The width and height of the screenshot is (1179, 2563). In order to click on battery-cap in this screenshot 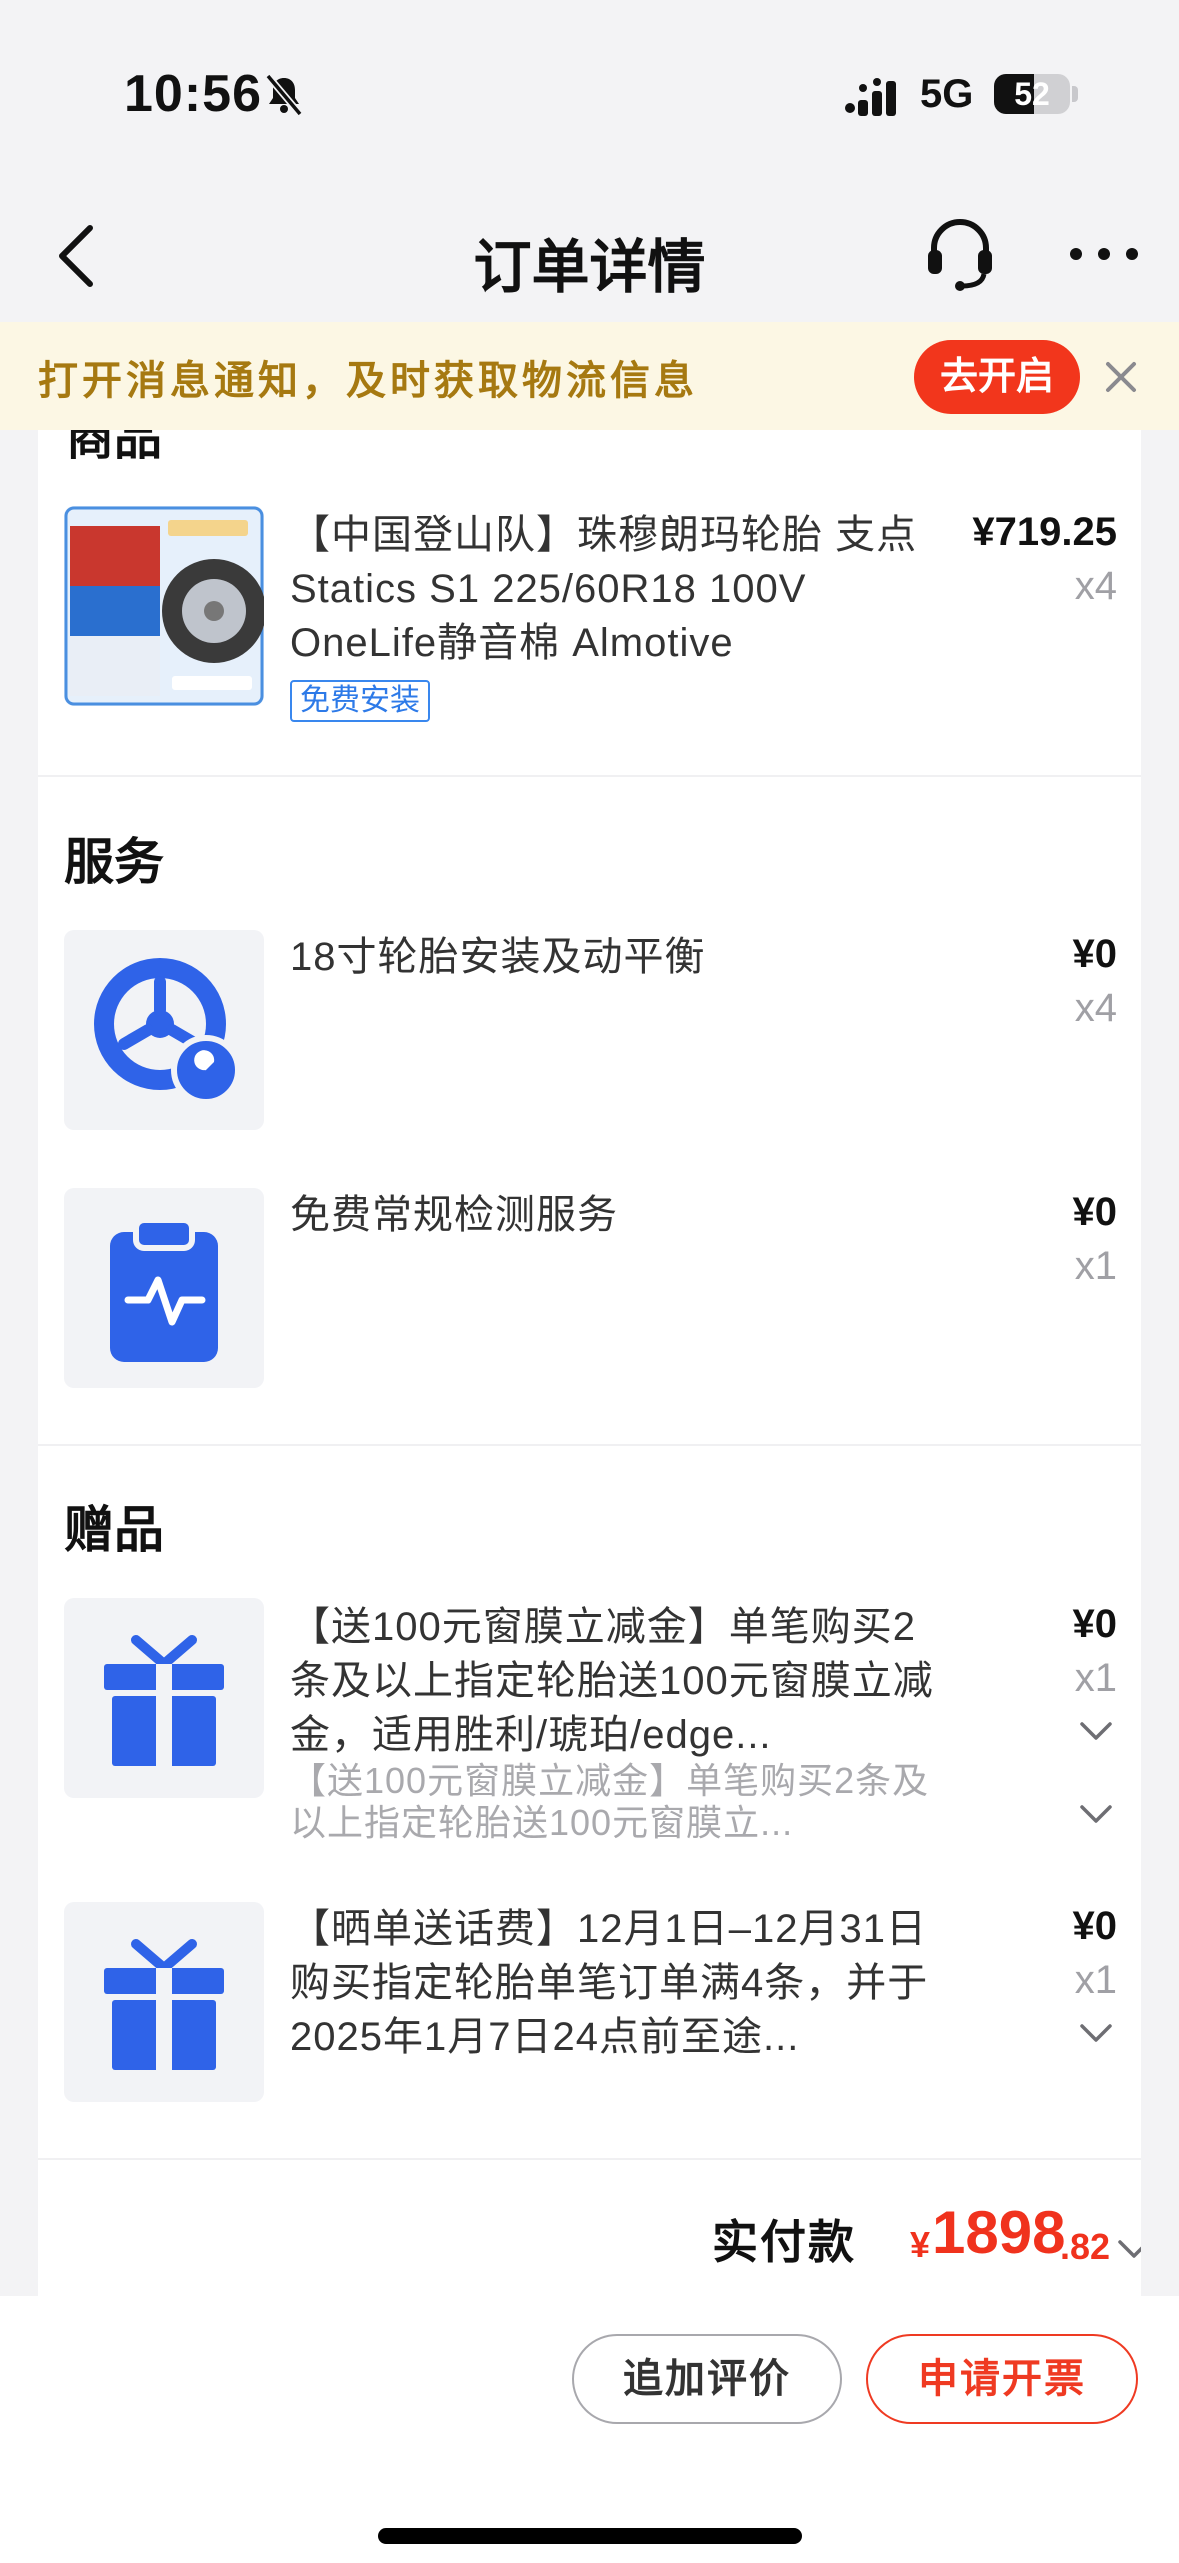, I will do `click(1075, 94)`.